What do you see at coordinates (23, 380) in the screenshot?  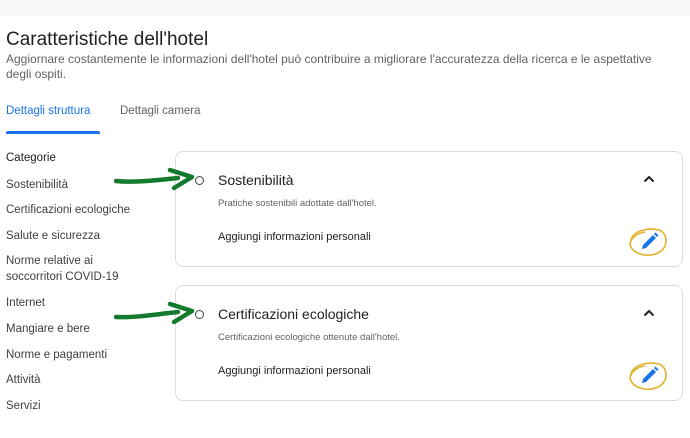 I see `sidebar-item-attivita: Attività` at bounding box center [23, 380].